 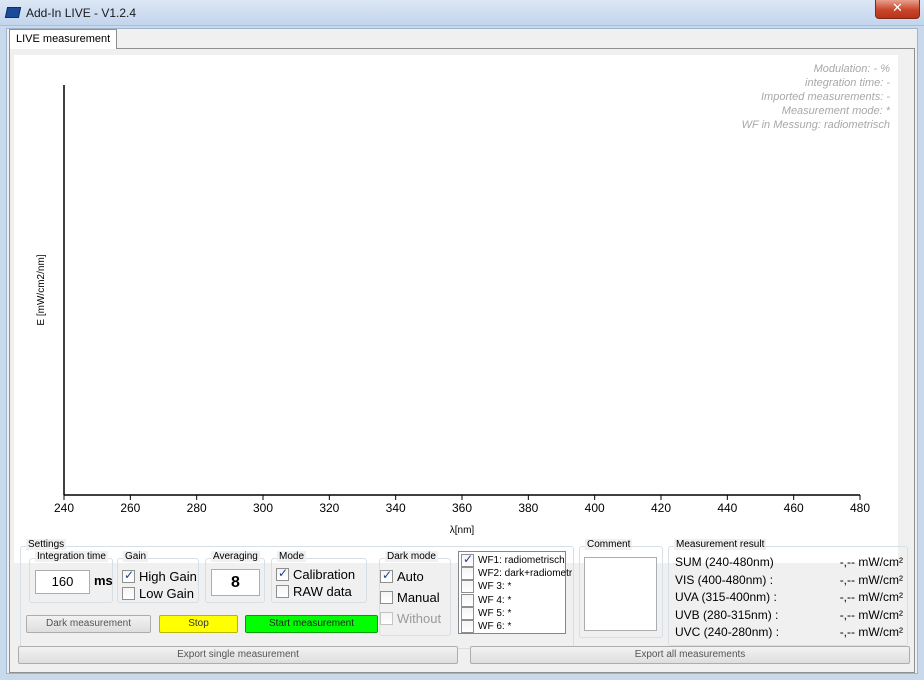 I want to click on dark-without-checkbox: Without, so click(x=410, y=618).